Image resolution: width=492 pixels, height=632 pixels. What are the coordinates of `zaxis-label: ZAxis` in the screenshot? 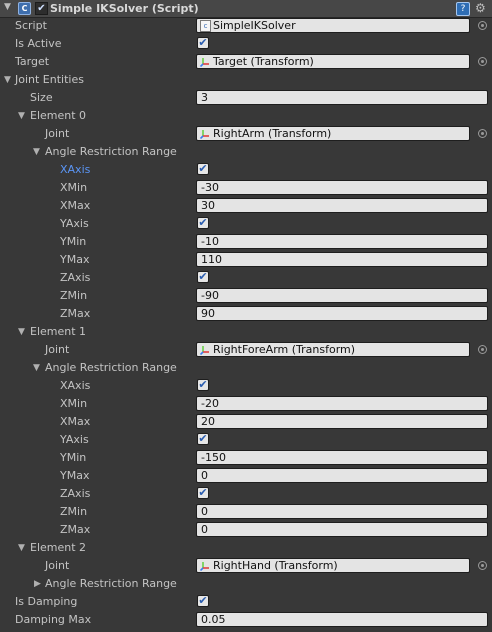 It's located at (75, 493).